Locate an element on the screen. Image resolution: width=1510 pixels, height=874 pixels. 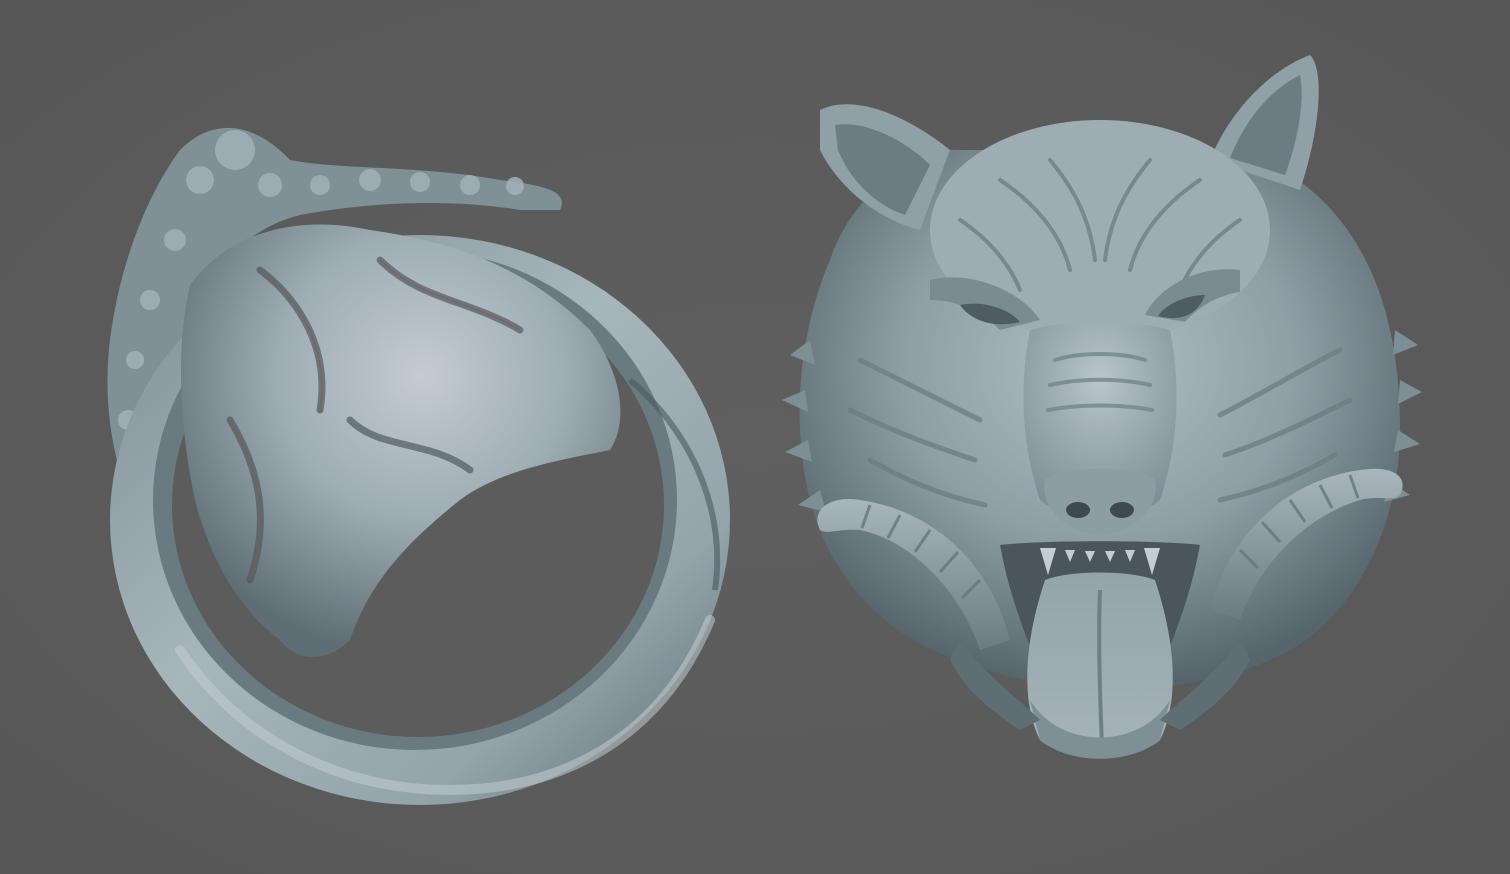
wolf-nostril-right is located at coordinates (1122, 510).